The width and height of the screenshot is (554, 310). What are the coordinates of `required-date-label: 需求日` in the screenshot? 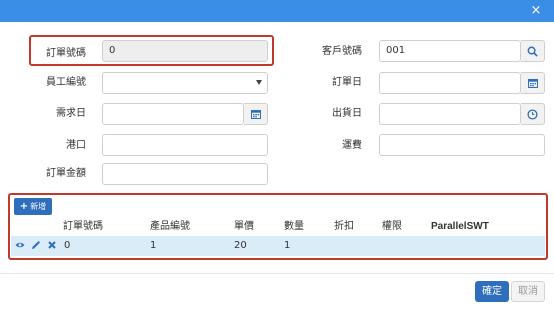 It's located at (71, 113).